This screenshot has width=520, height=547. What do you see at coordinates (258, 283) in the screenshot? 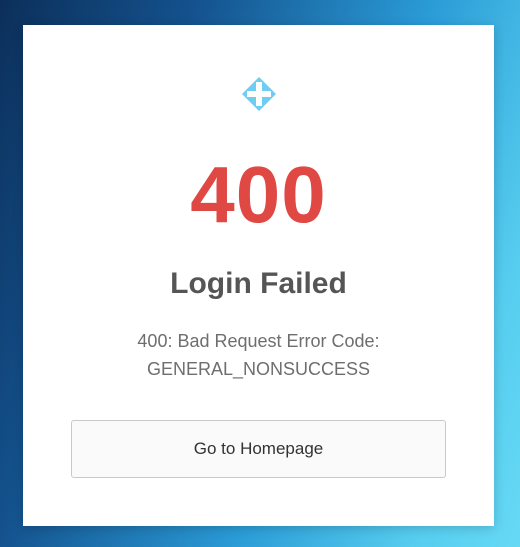
I see `page-title: Login Failed` at bounding box center [258, 283].